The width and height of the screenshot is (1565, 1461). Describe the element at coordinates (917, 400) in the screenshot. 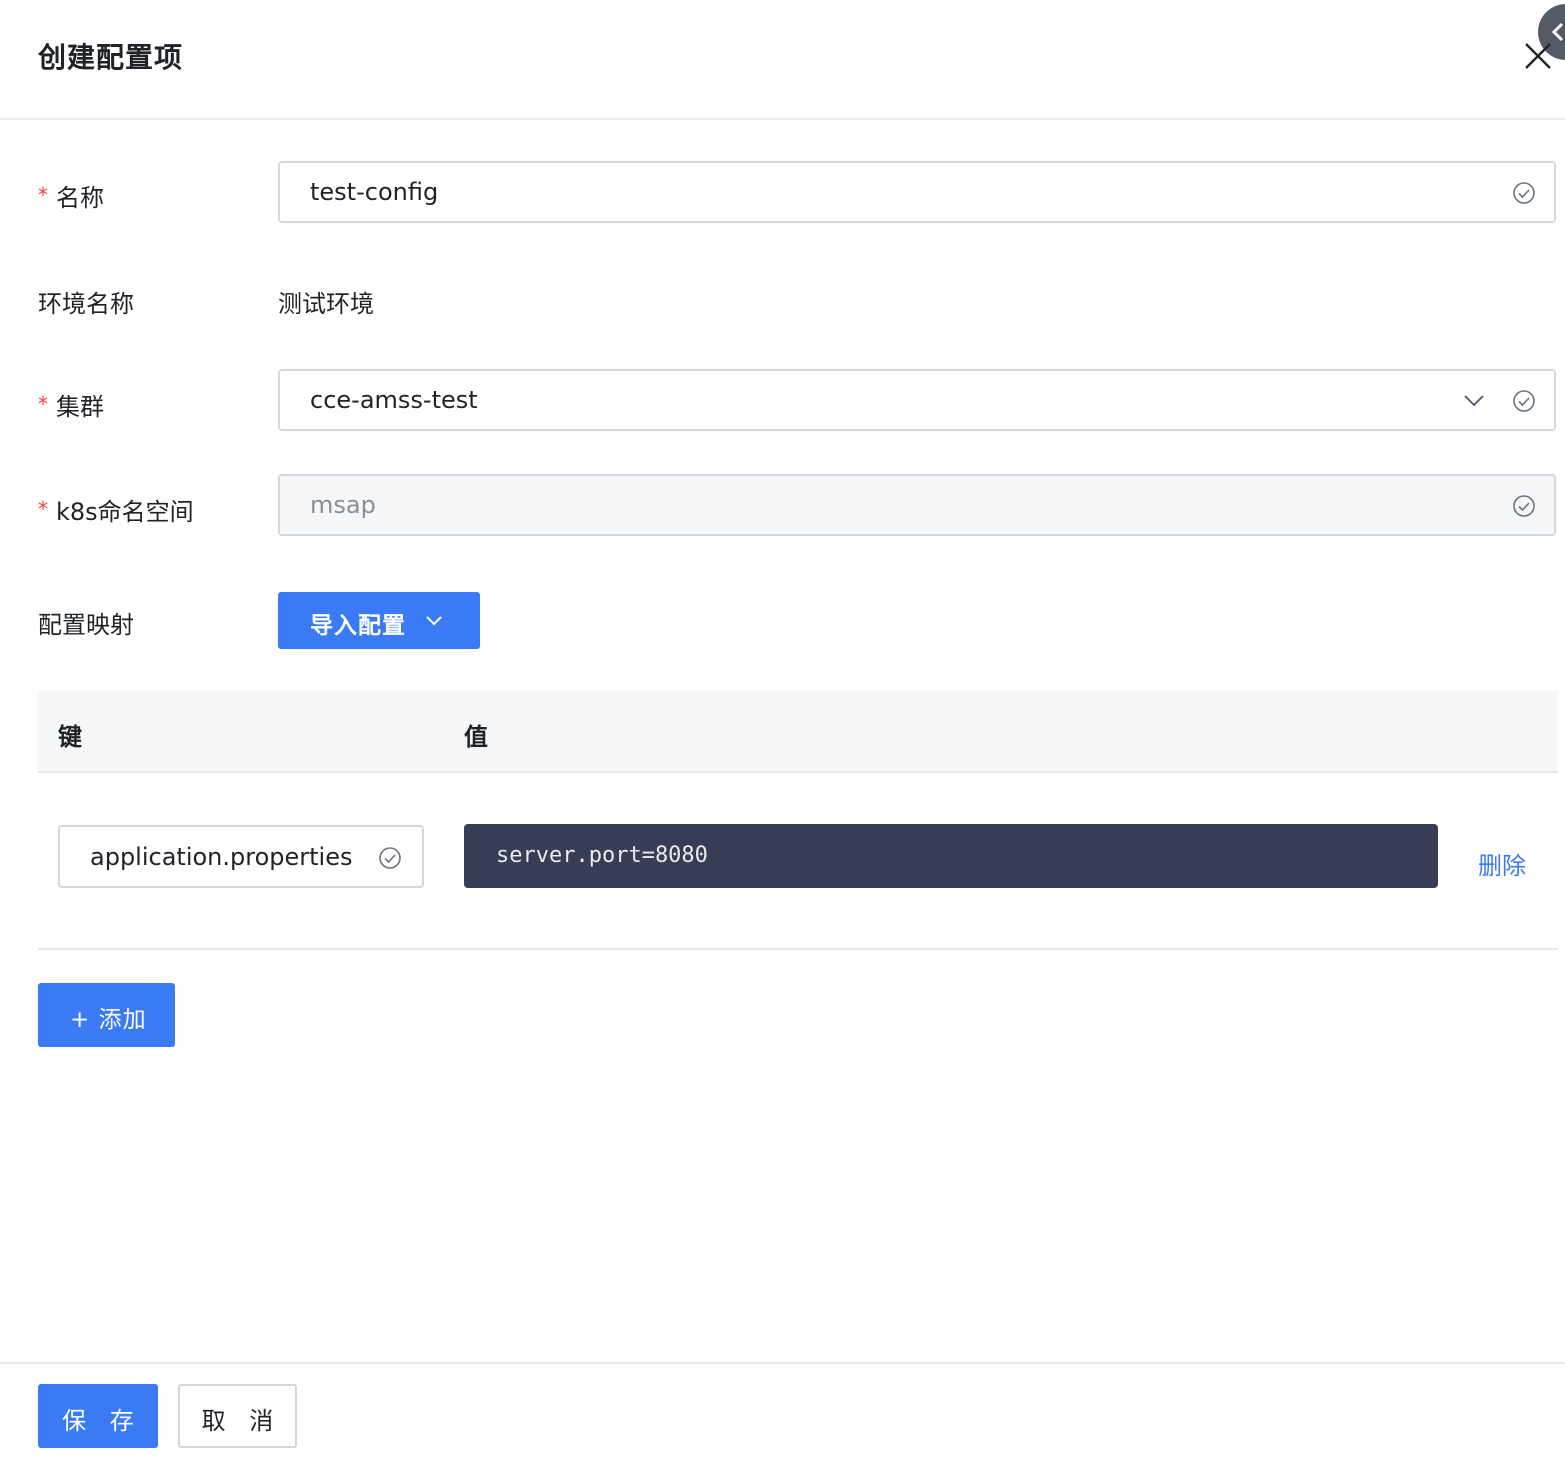

I see `cluster-select: cce-amss-test` at that location.